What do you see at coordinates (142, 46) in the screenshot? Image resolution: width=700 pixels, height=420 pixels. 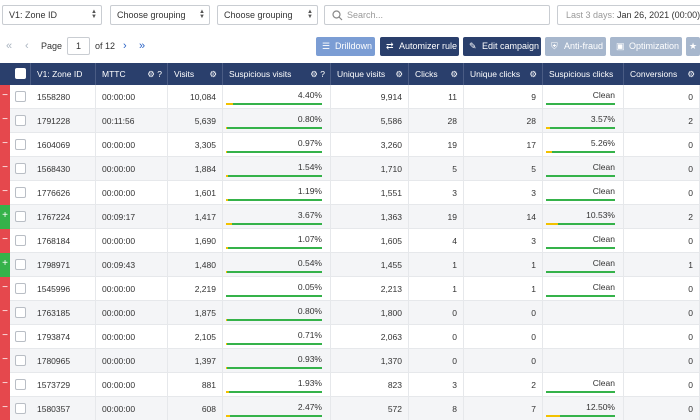 I see `last-page-icon: »` at bounding box center [142, 46].